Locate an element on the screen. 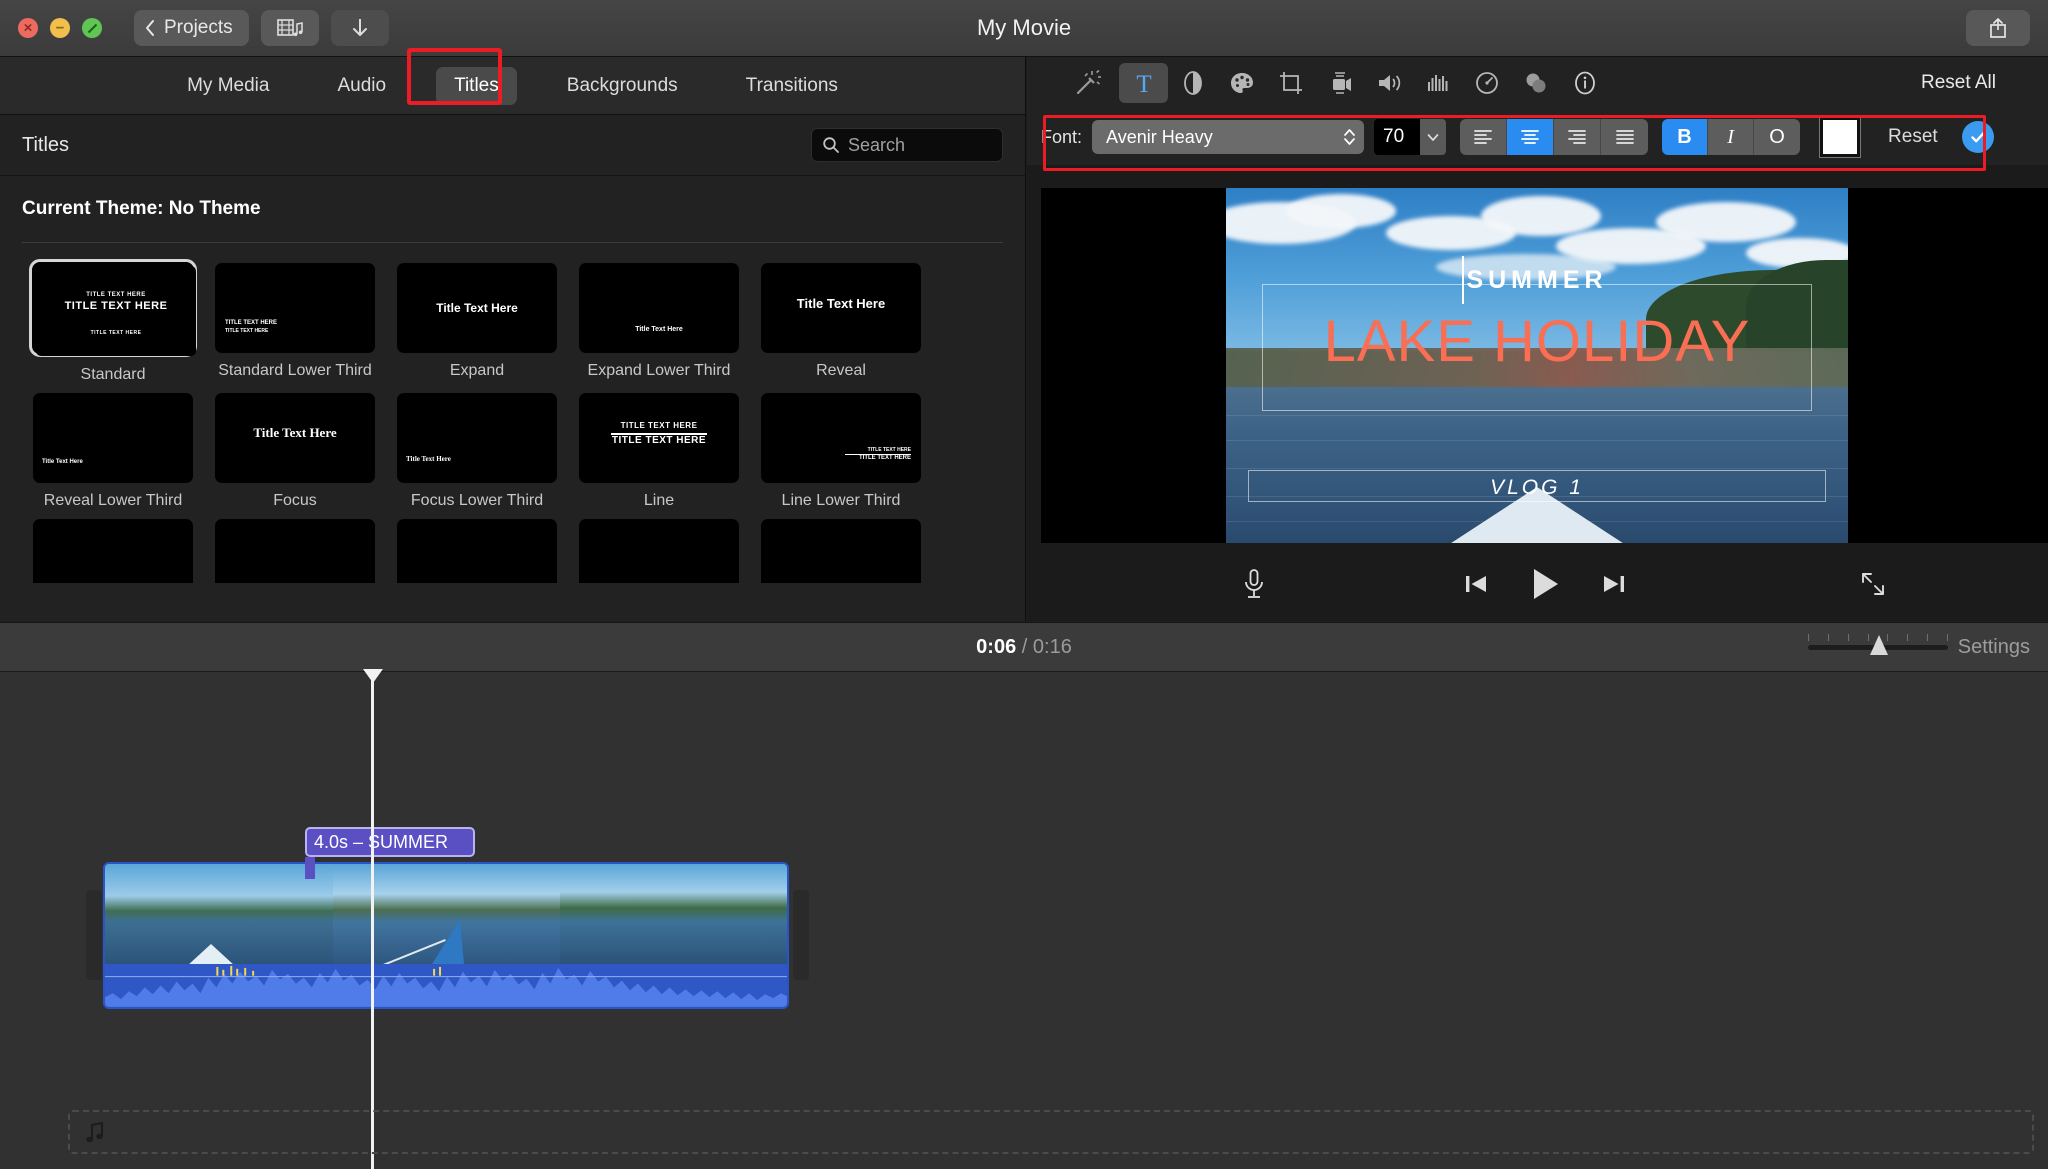  stabilization-icon is located at coordinates (1341, 83).